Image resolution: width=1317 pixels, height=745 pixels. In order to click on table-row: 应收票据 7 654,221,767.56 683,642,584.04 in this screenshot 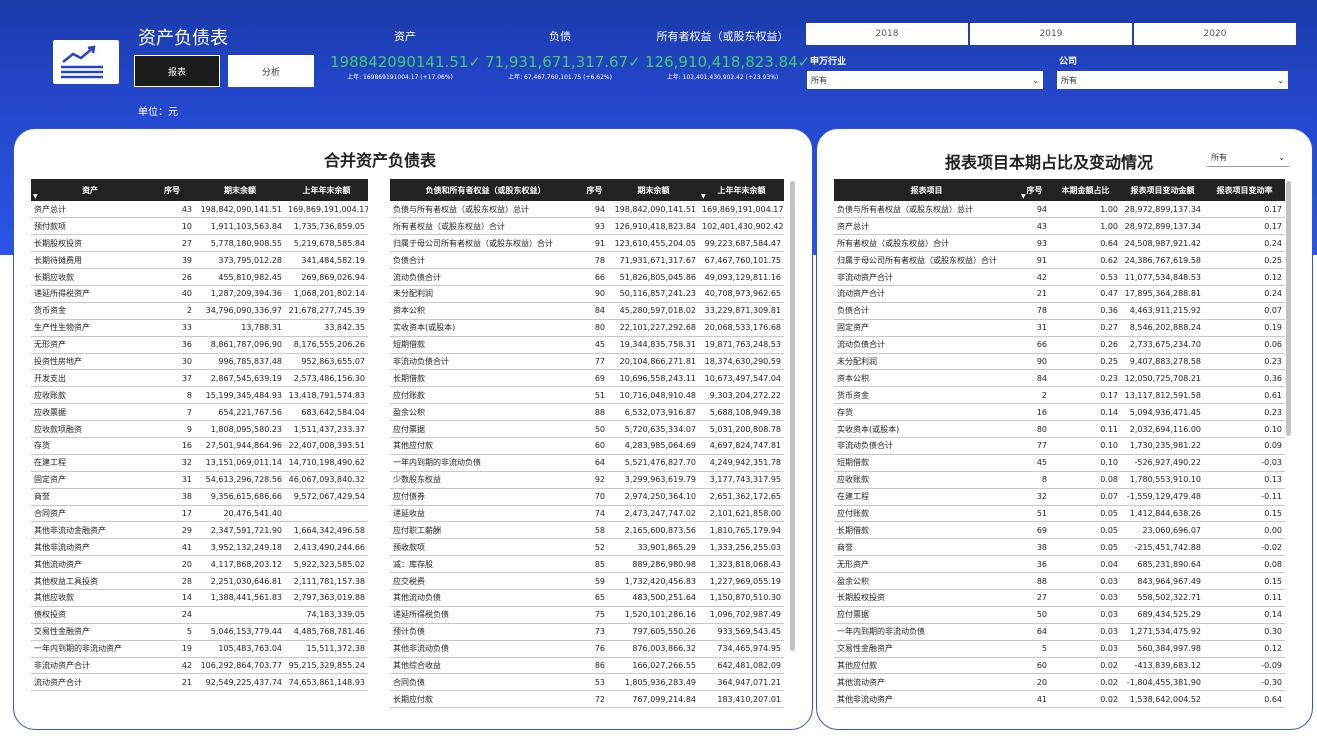, I will do `click(199, 412)`.